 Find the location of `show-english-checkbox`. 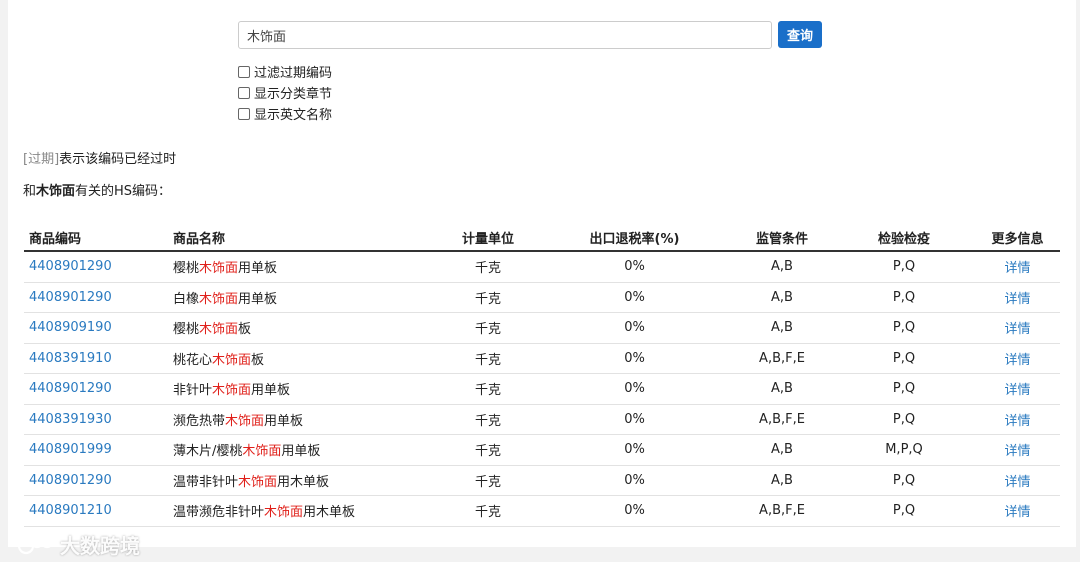

show-english-checkbox is located at coordinates (244, 113).